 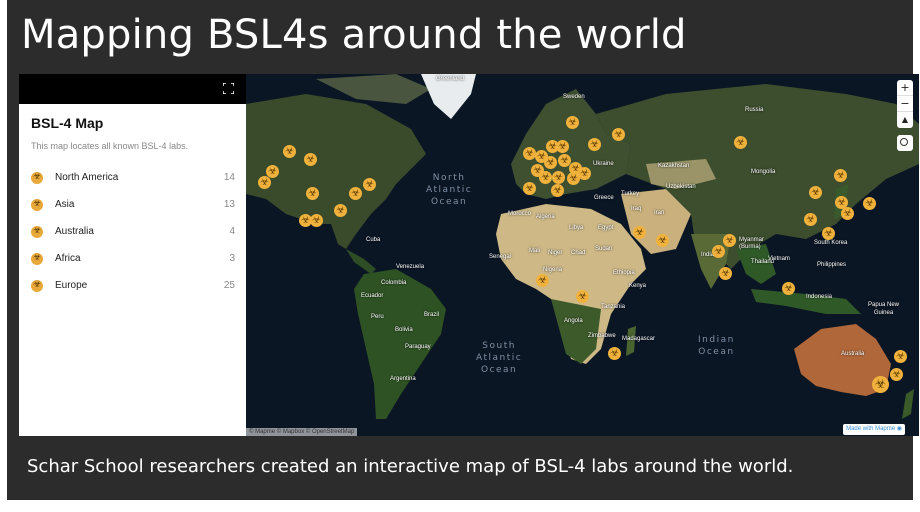 I want to click on map-label-libya: Libya, so click(x=576, y=228).